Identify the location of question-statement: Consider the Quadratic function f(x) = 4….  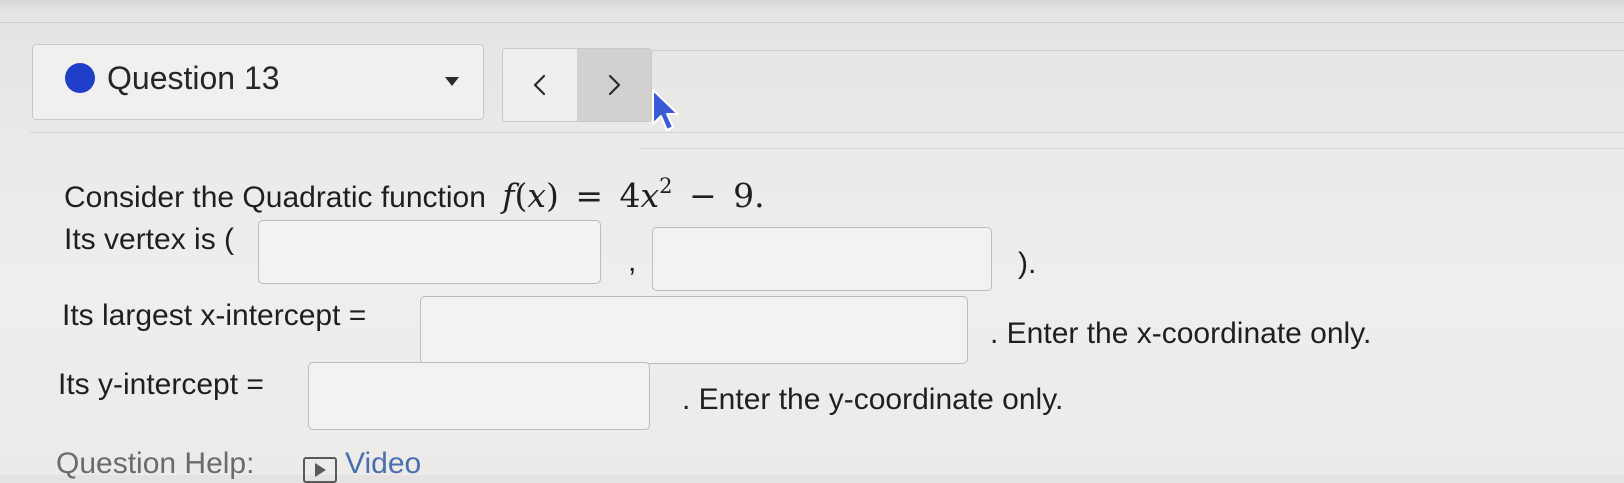
(414, 193).